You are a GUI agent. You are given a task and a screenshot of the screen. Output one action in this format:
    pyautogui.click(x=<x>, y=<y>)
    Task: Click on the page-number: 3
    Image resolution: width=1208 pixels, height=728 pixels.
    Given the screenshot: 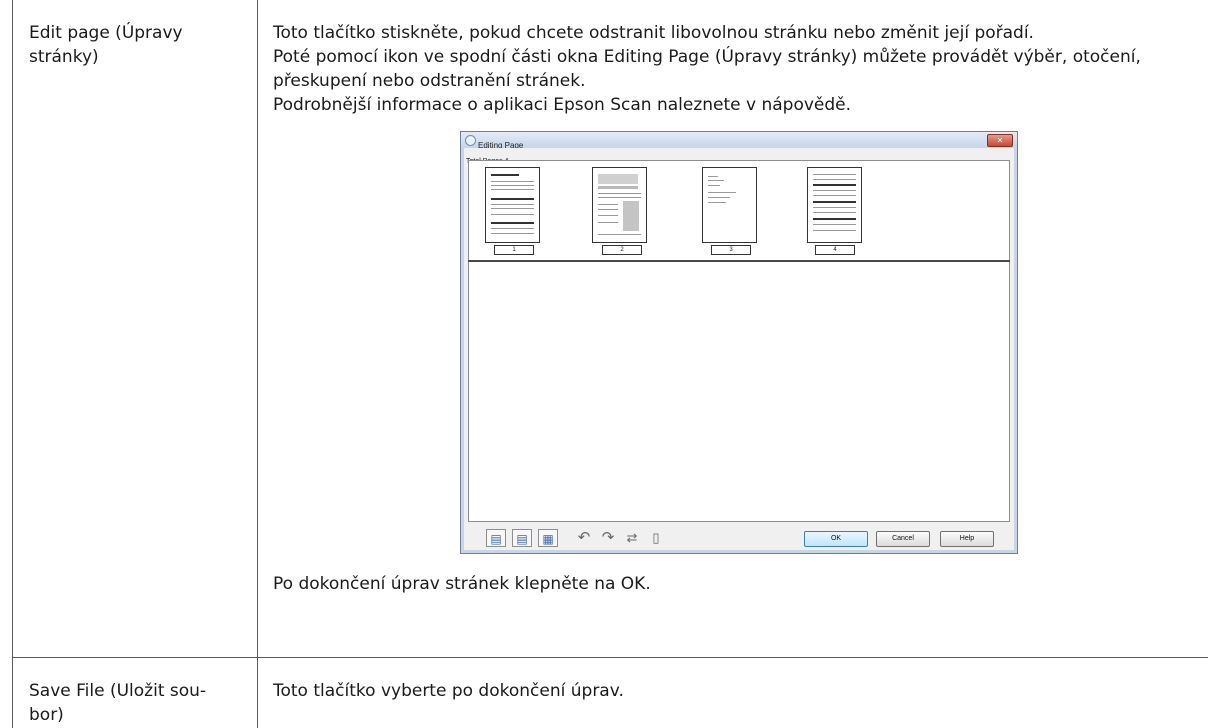 What is the action you would take?
    pyautogui.click(x=731, y=250)
    